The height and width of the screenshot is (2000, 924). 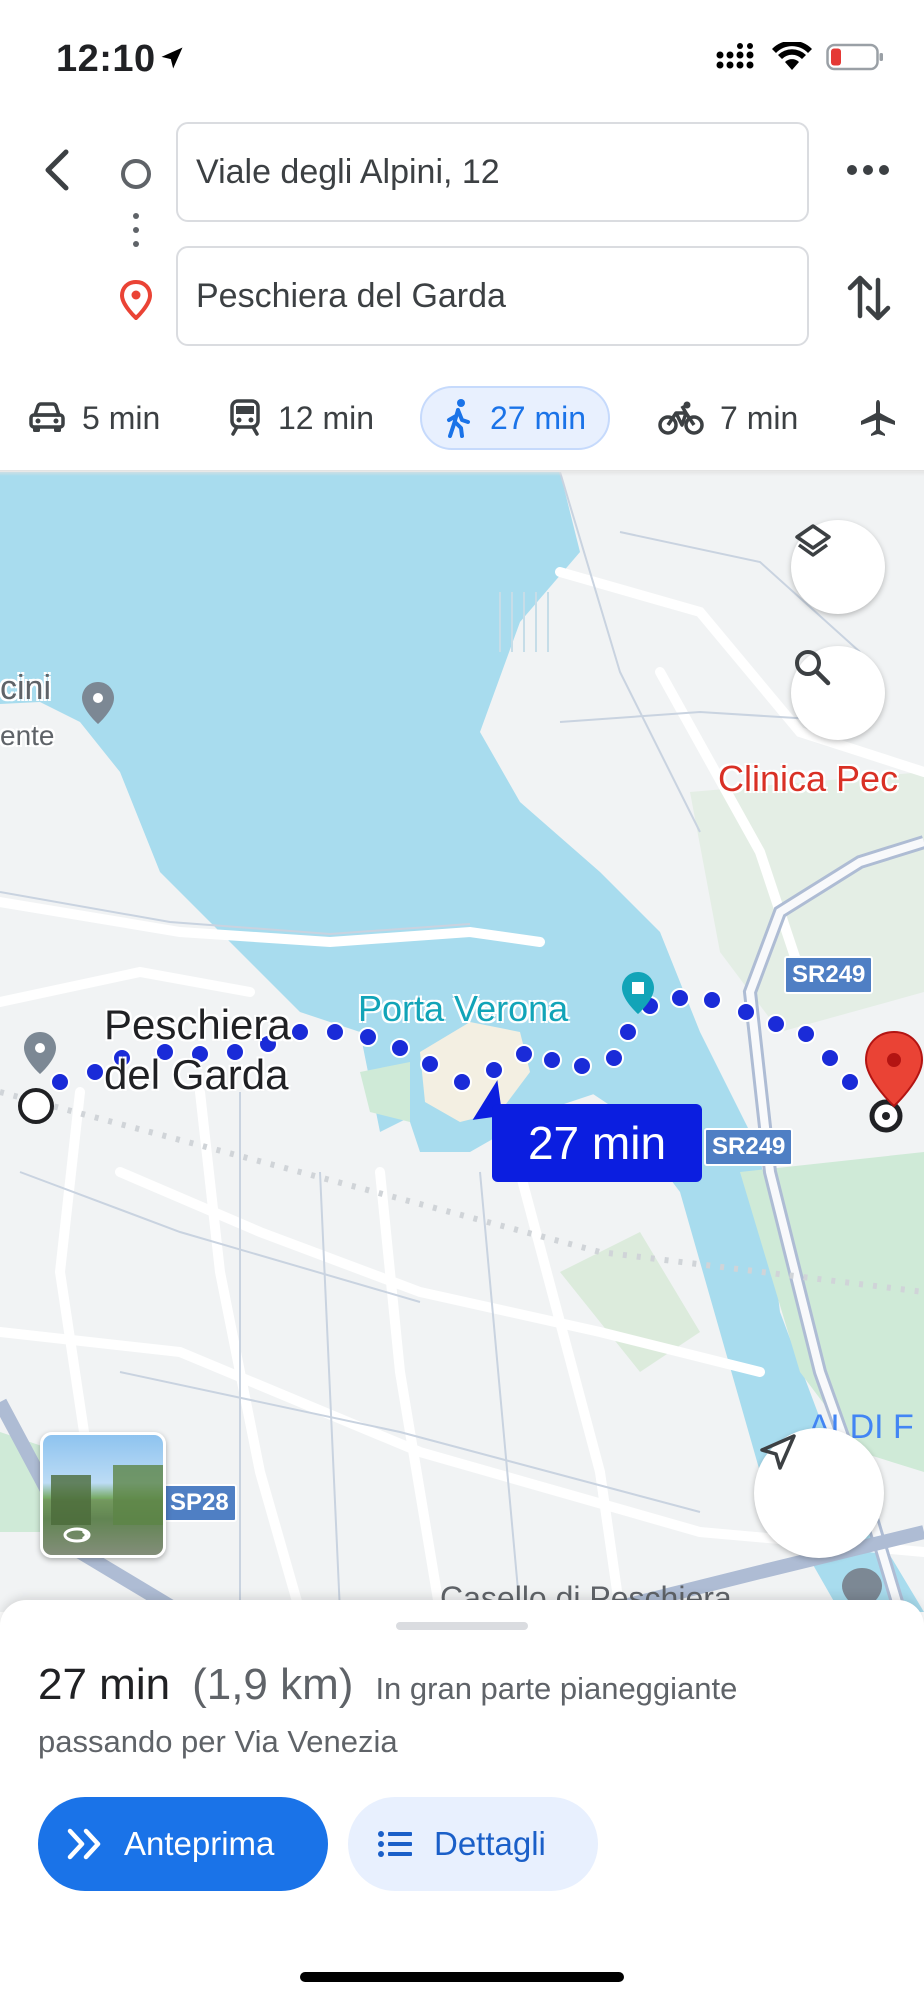 I want to click on preview-button: Anteprima, so click(x=183, y=1844).